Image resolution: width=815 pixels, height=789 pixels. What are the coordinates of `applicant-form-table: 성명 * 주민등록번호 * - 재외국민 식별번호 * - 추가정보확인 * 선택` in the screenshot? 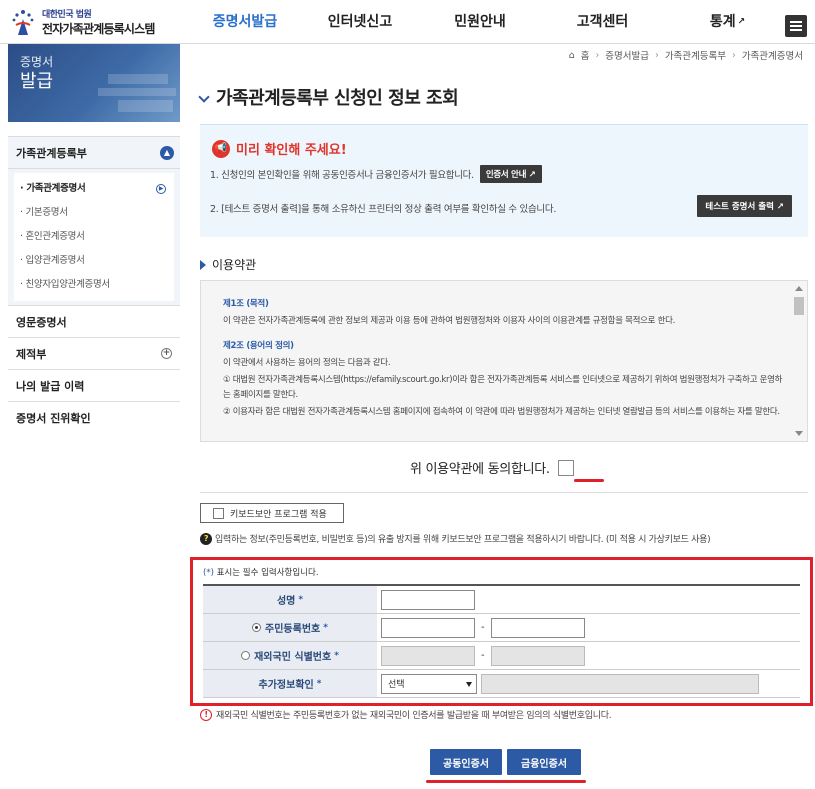 It's located at (501, 641).